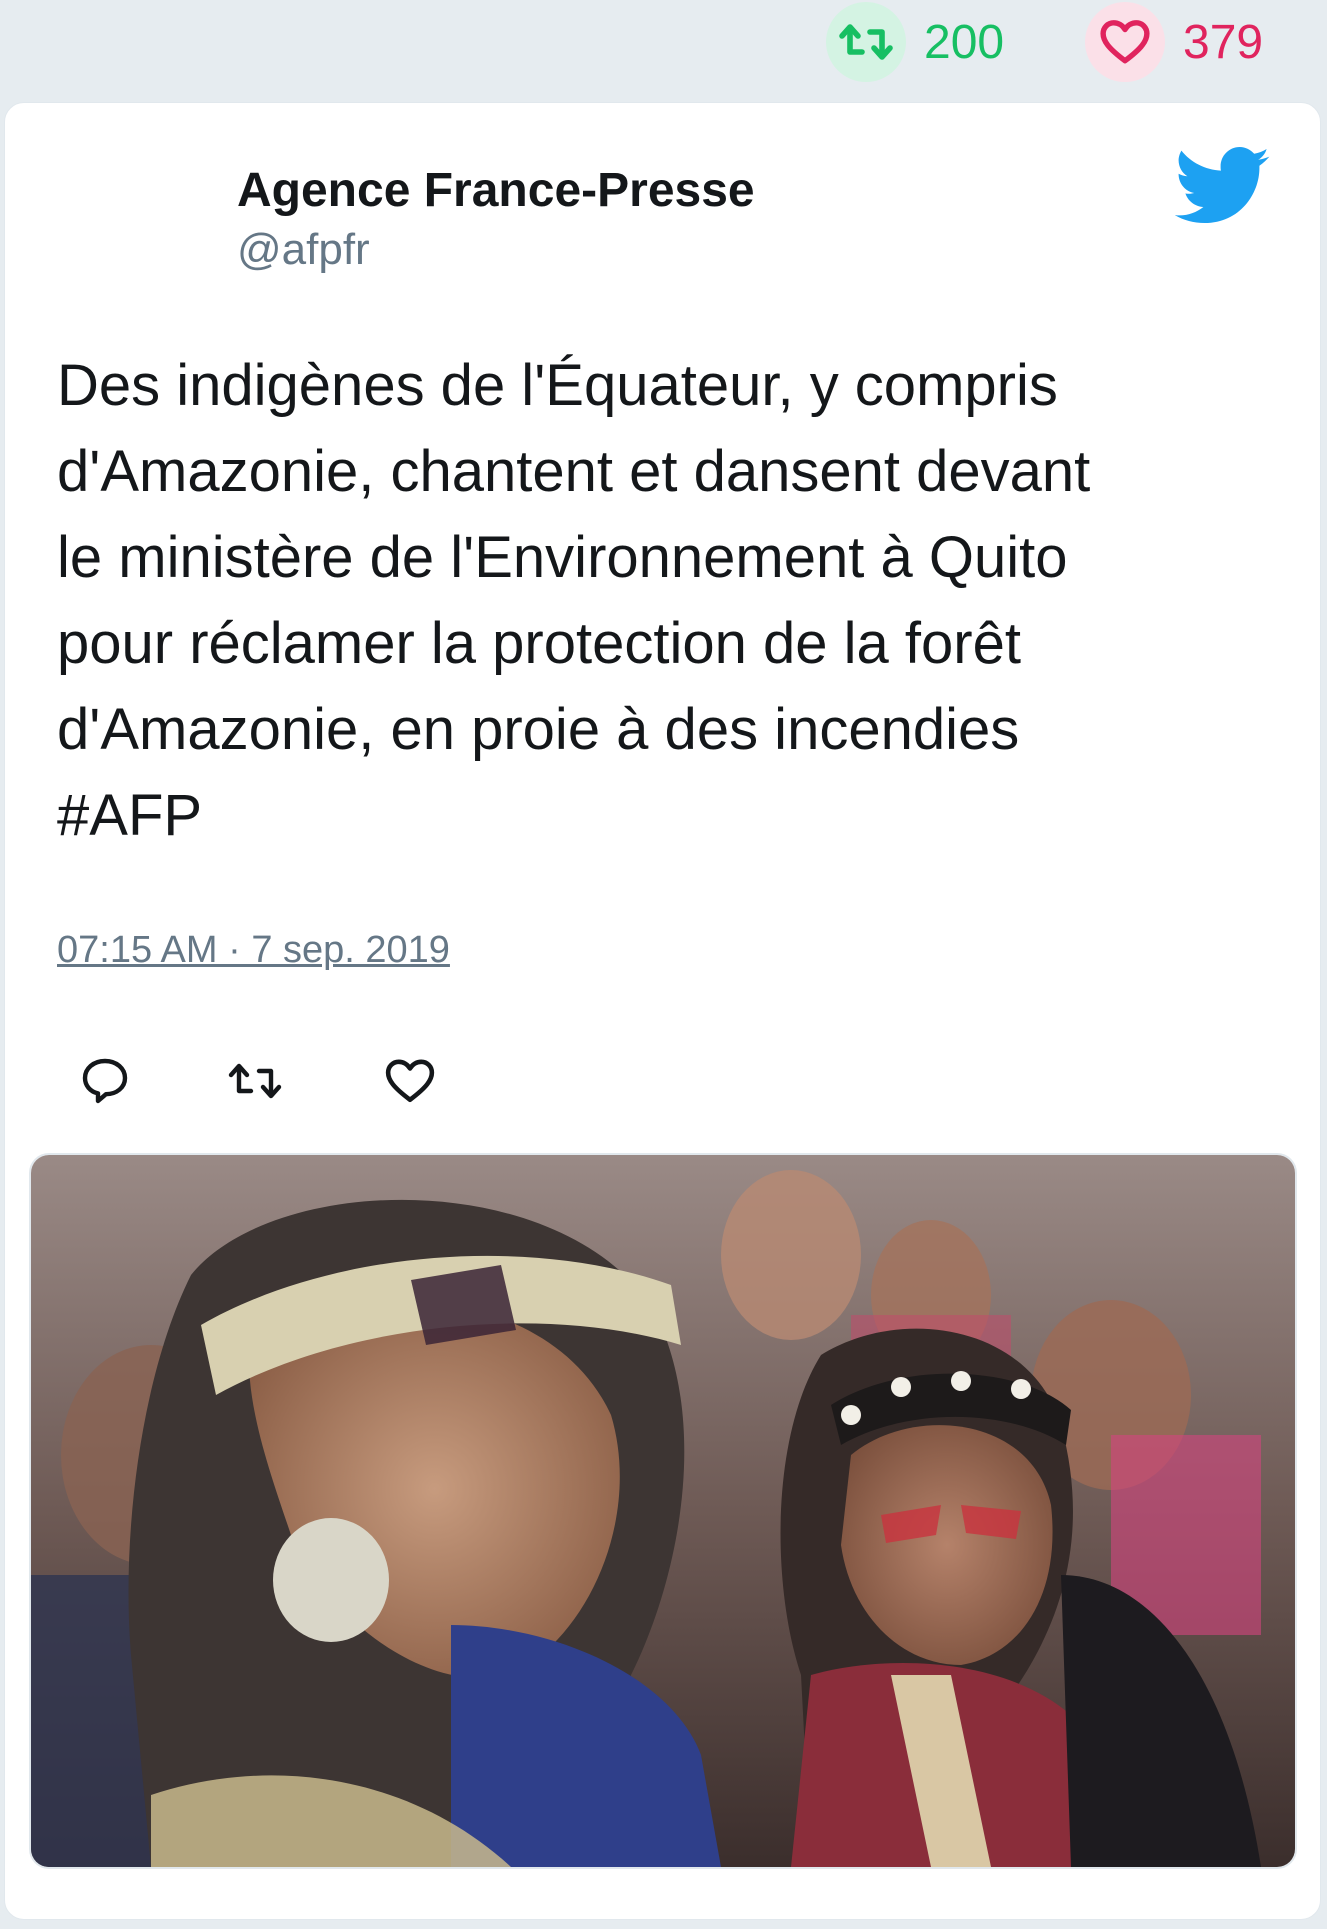 The width and height of the screenshot is (1327, 1929). I want to click on retweet-button, so click(255, 1081).